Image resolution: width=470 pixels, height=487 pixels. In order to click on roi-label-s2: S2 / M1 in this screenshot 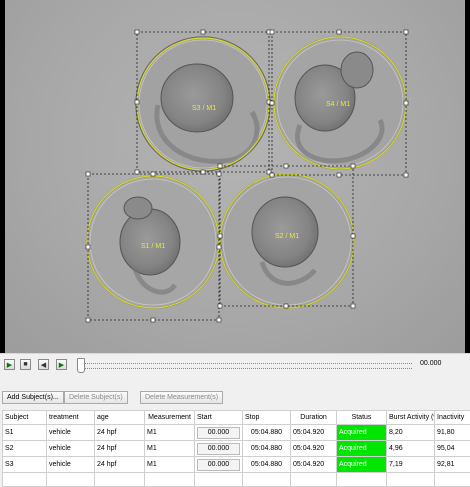, I will do `click(287, 236)`.